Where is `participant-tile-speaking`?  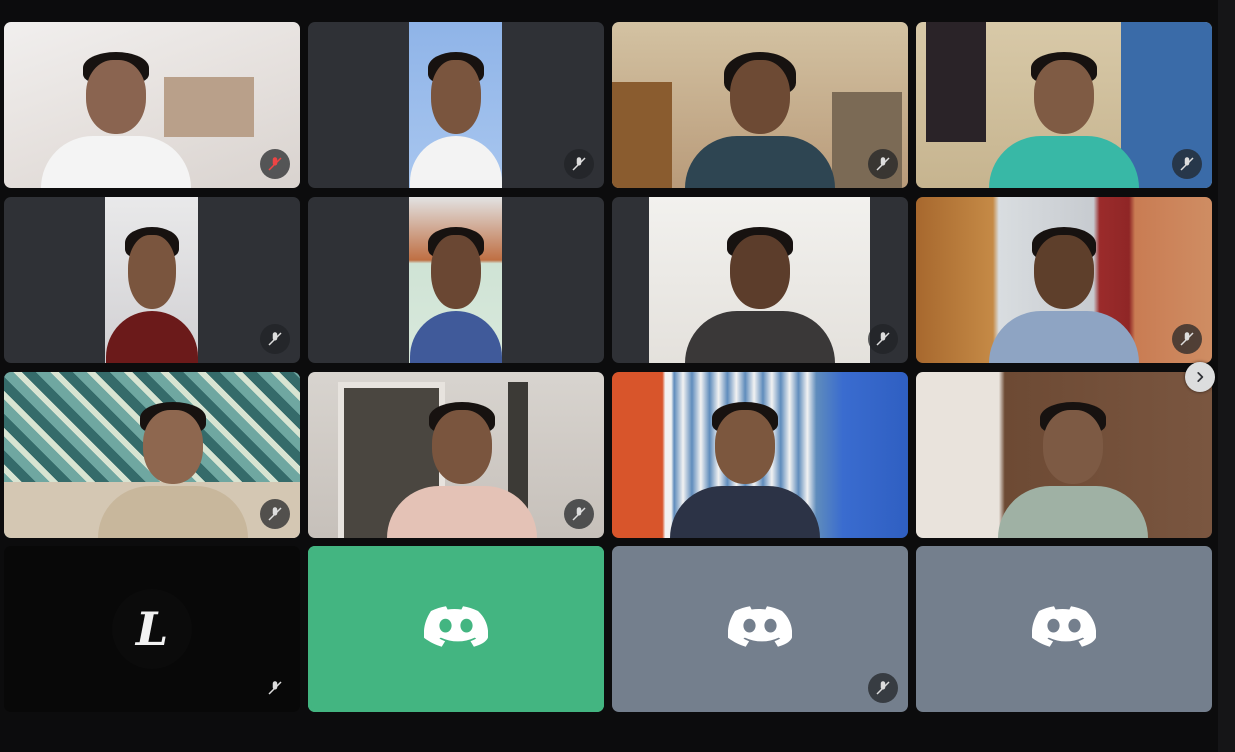
participant-tile-speaking is located at coordinates (456, 629).